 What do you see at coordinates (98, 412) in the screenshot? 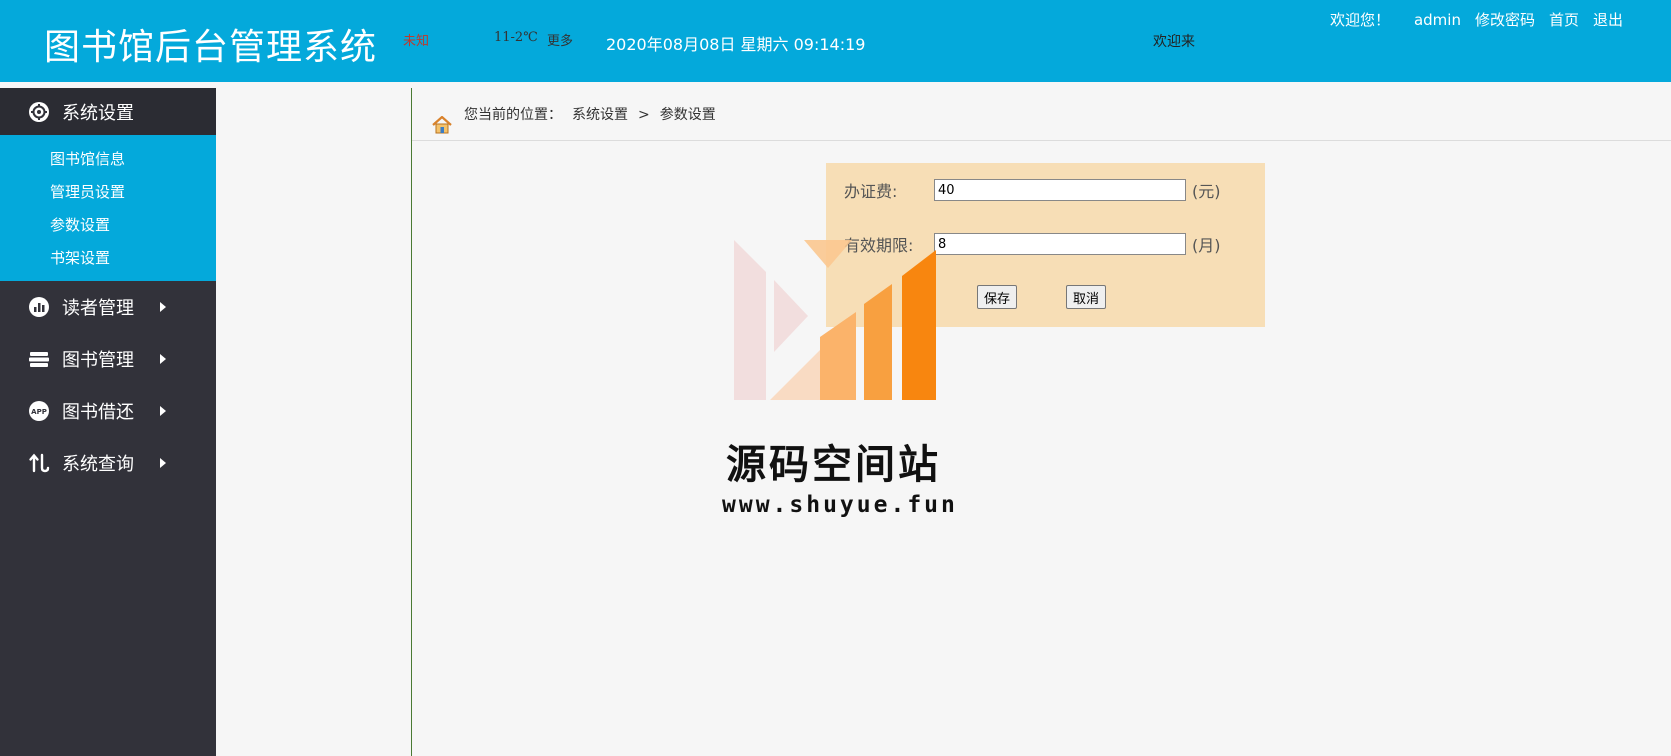
I see `sidebar-item-label: 图书借还` at bounding box center [98, 412].